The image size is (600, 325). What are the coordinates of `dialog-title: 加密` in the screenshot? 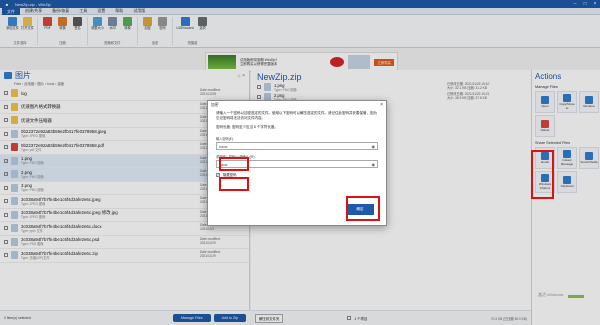 It's located at (215, 104).